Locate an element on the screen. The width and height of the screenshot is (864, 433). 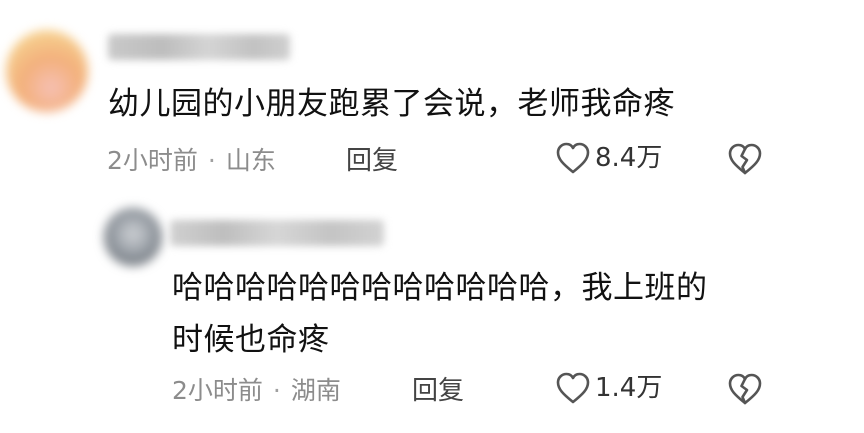
reply-meta: 2小时前 · 湖南 is located at coordinates (256, 391).